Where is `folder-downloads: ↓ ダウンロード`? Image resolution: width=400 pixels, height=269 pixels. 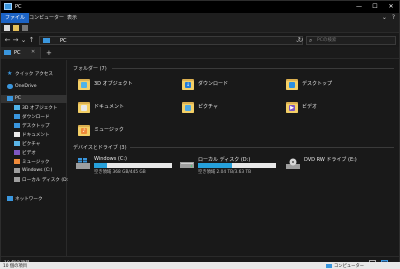 folder-downloads: ↓ ダウンロード is located at coordinates (232, 86).